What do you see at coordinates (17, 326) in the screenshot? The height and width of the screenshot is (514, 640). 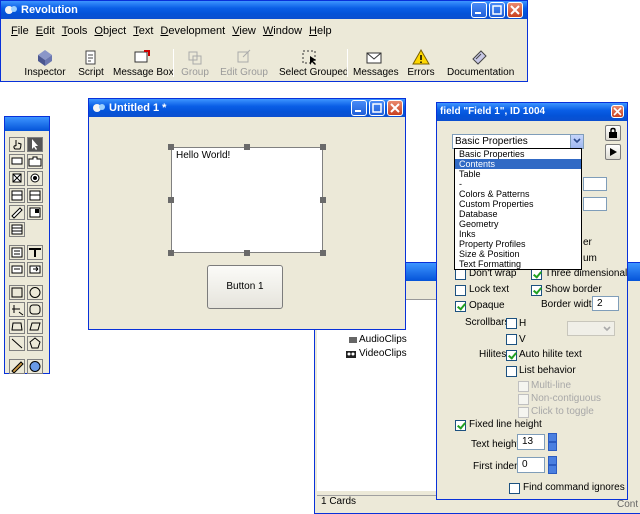 I see `polygon-tool-icon` at bounding box center [17, 326].